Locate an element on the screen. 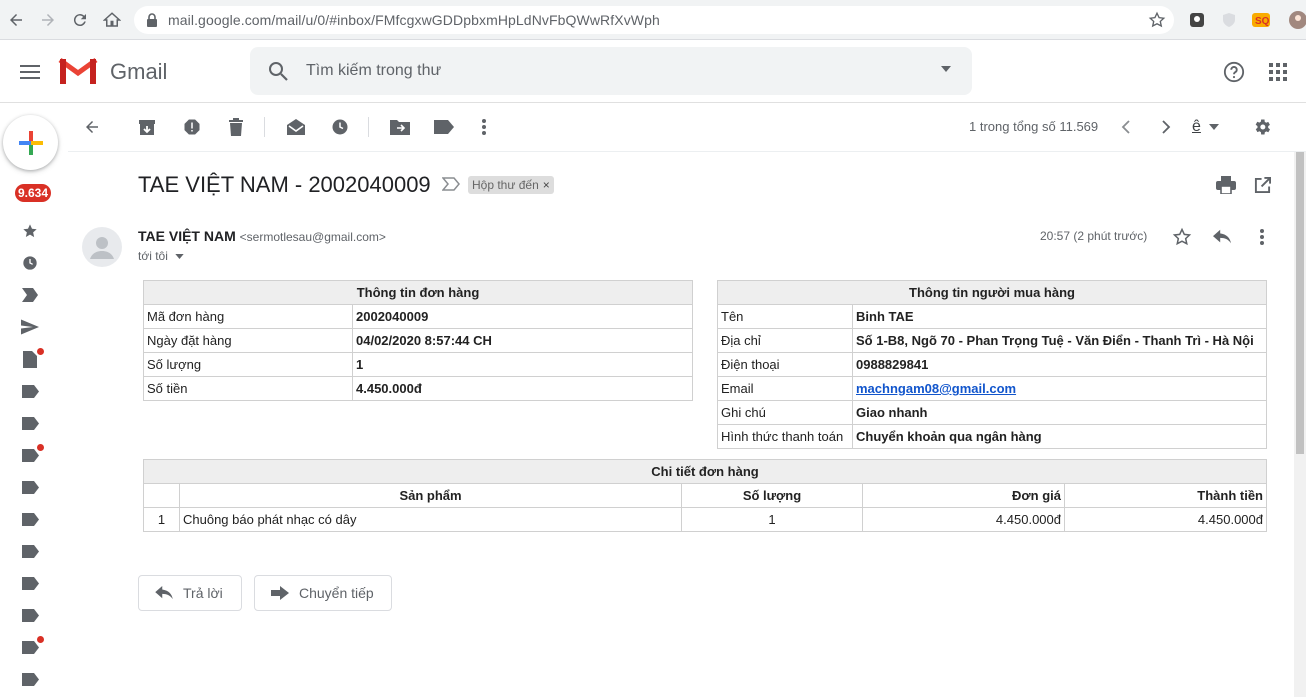 This screenshot has height=697, width=1306. sender-line: TAE VIỆT NAM <sermotlesau@gmail.com> is located at coordinates (262, 236).